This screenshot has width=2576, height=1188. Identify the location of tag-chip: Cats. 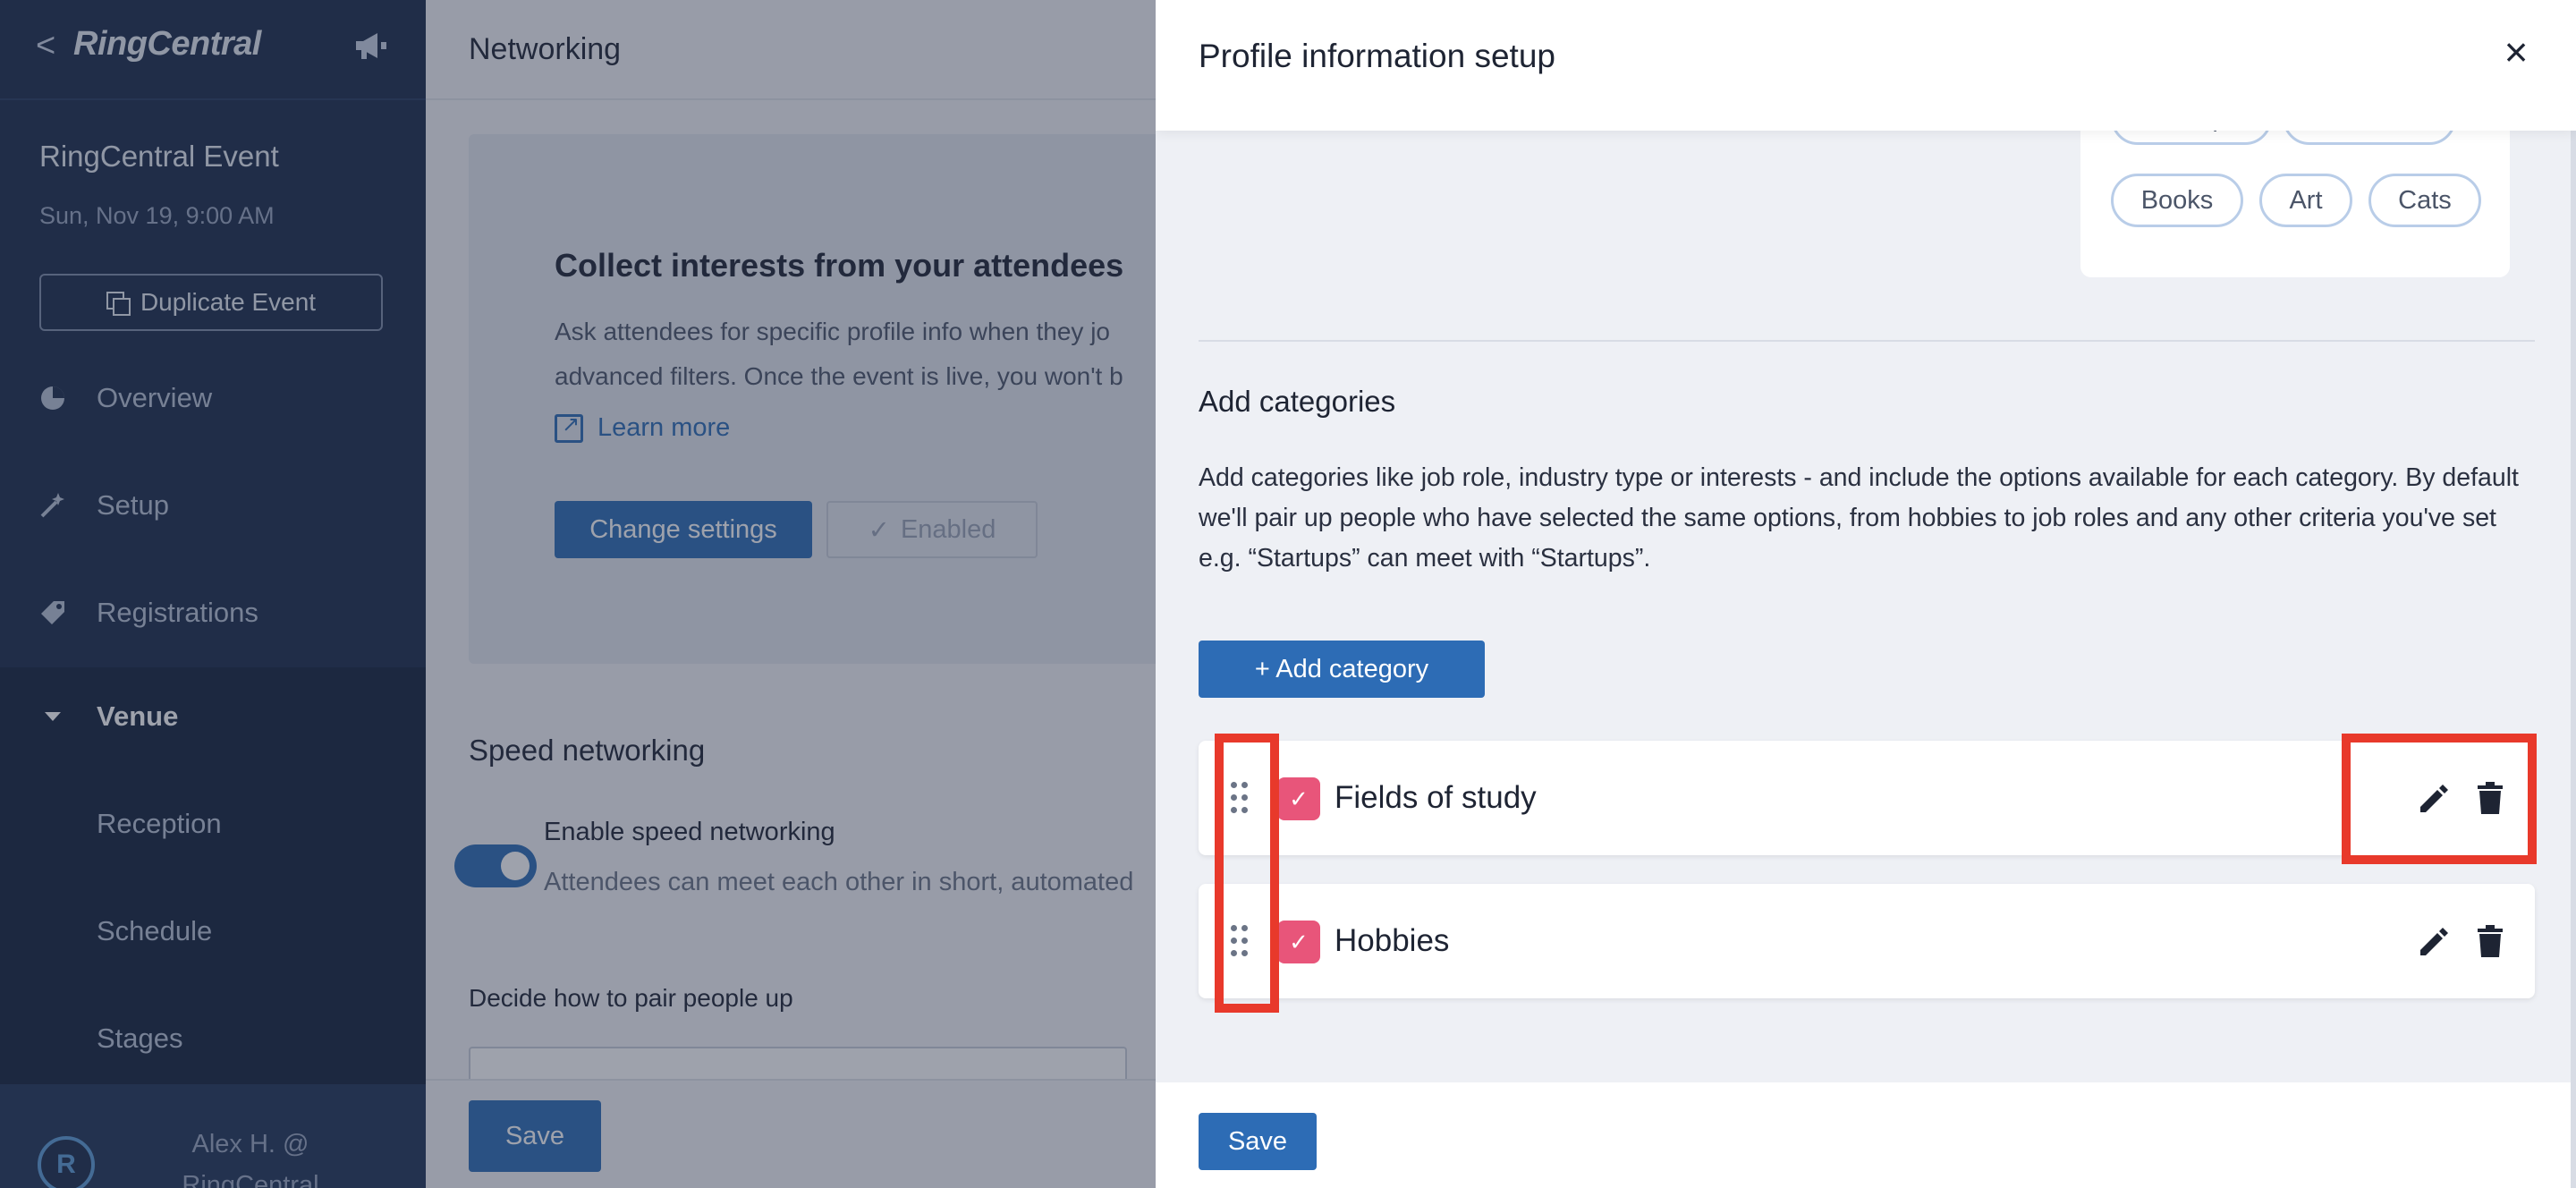
(2424, 200).